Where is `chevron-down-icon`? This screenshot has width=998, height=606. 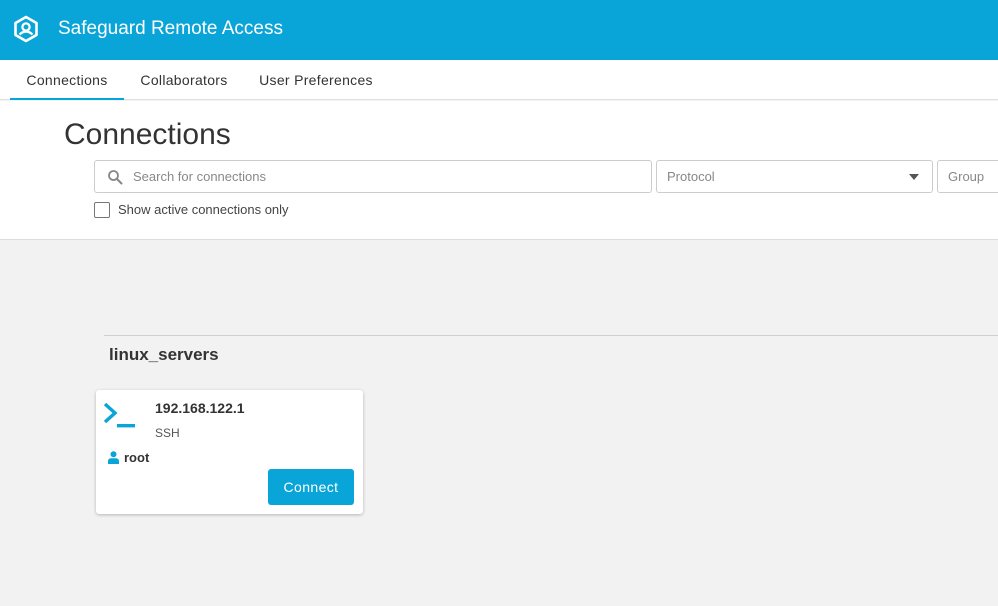 chevron-down-icon is located at coordinates (914, 177).